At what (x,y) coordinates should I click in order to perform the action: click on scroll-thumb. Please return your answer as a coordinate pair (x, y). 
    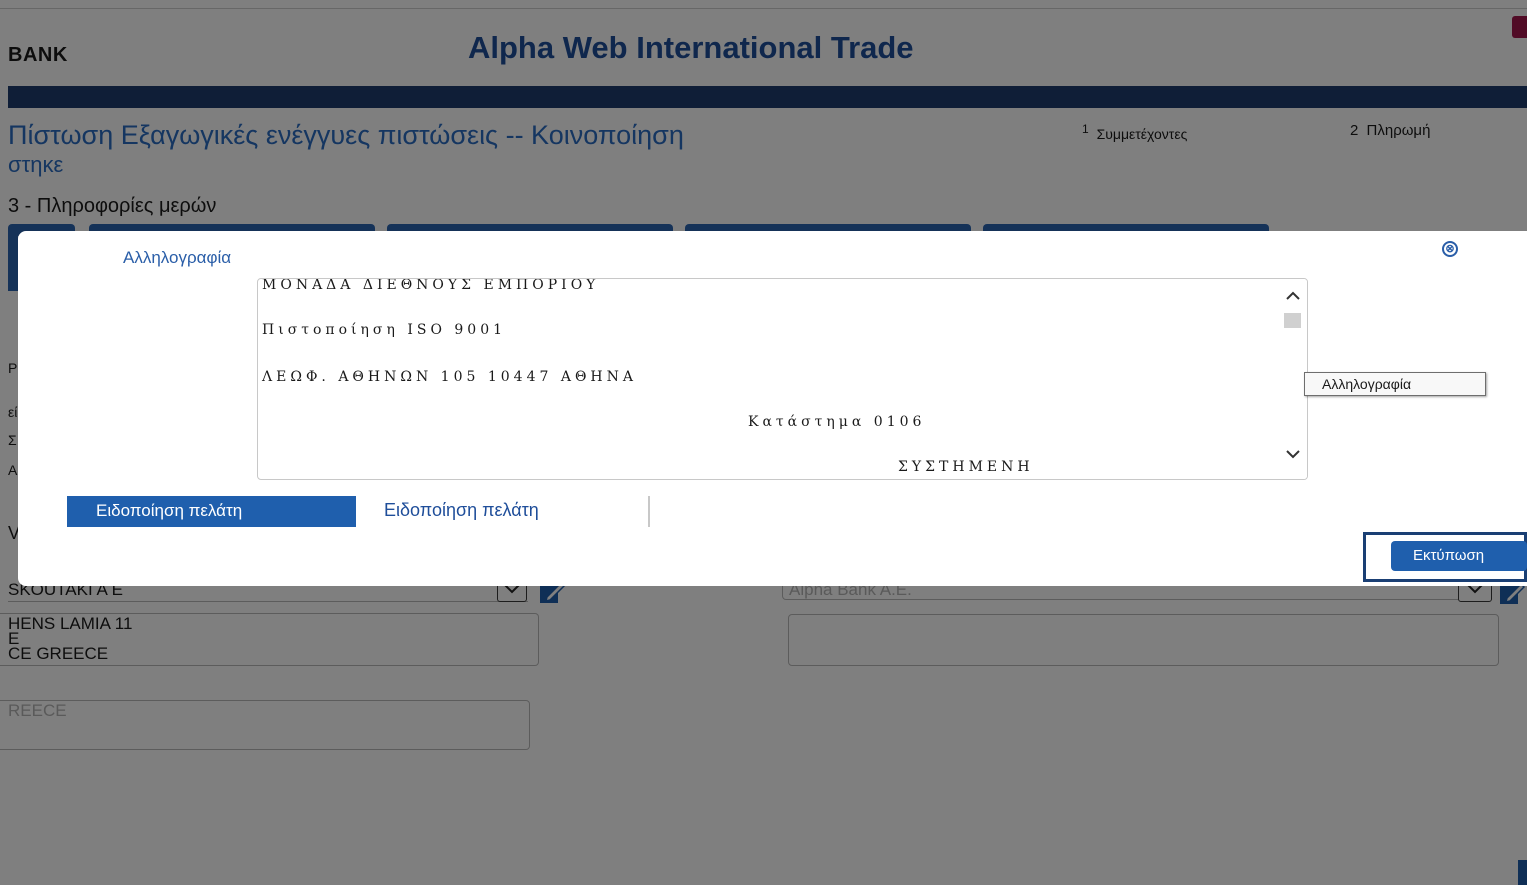
    Looking at the image, I should click on (1292, 320).